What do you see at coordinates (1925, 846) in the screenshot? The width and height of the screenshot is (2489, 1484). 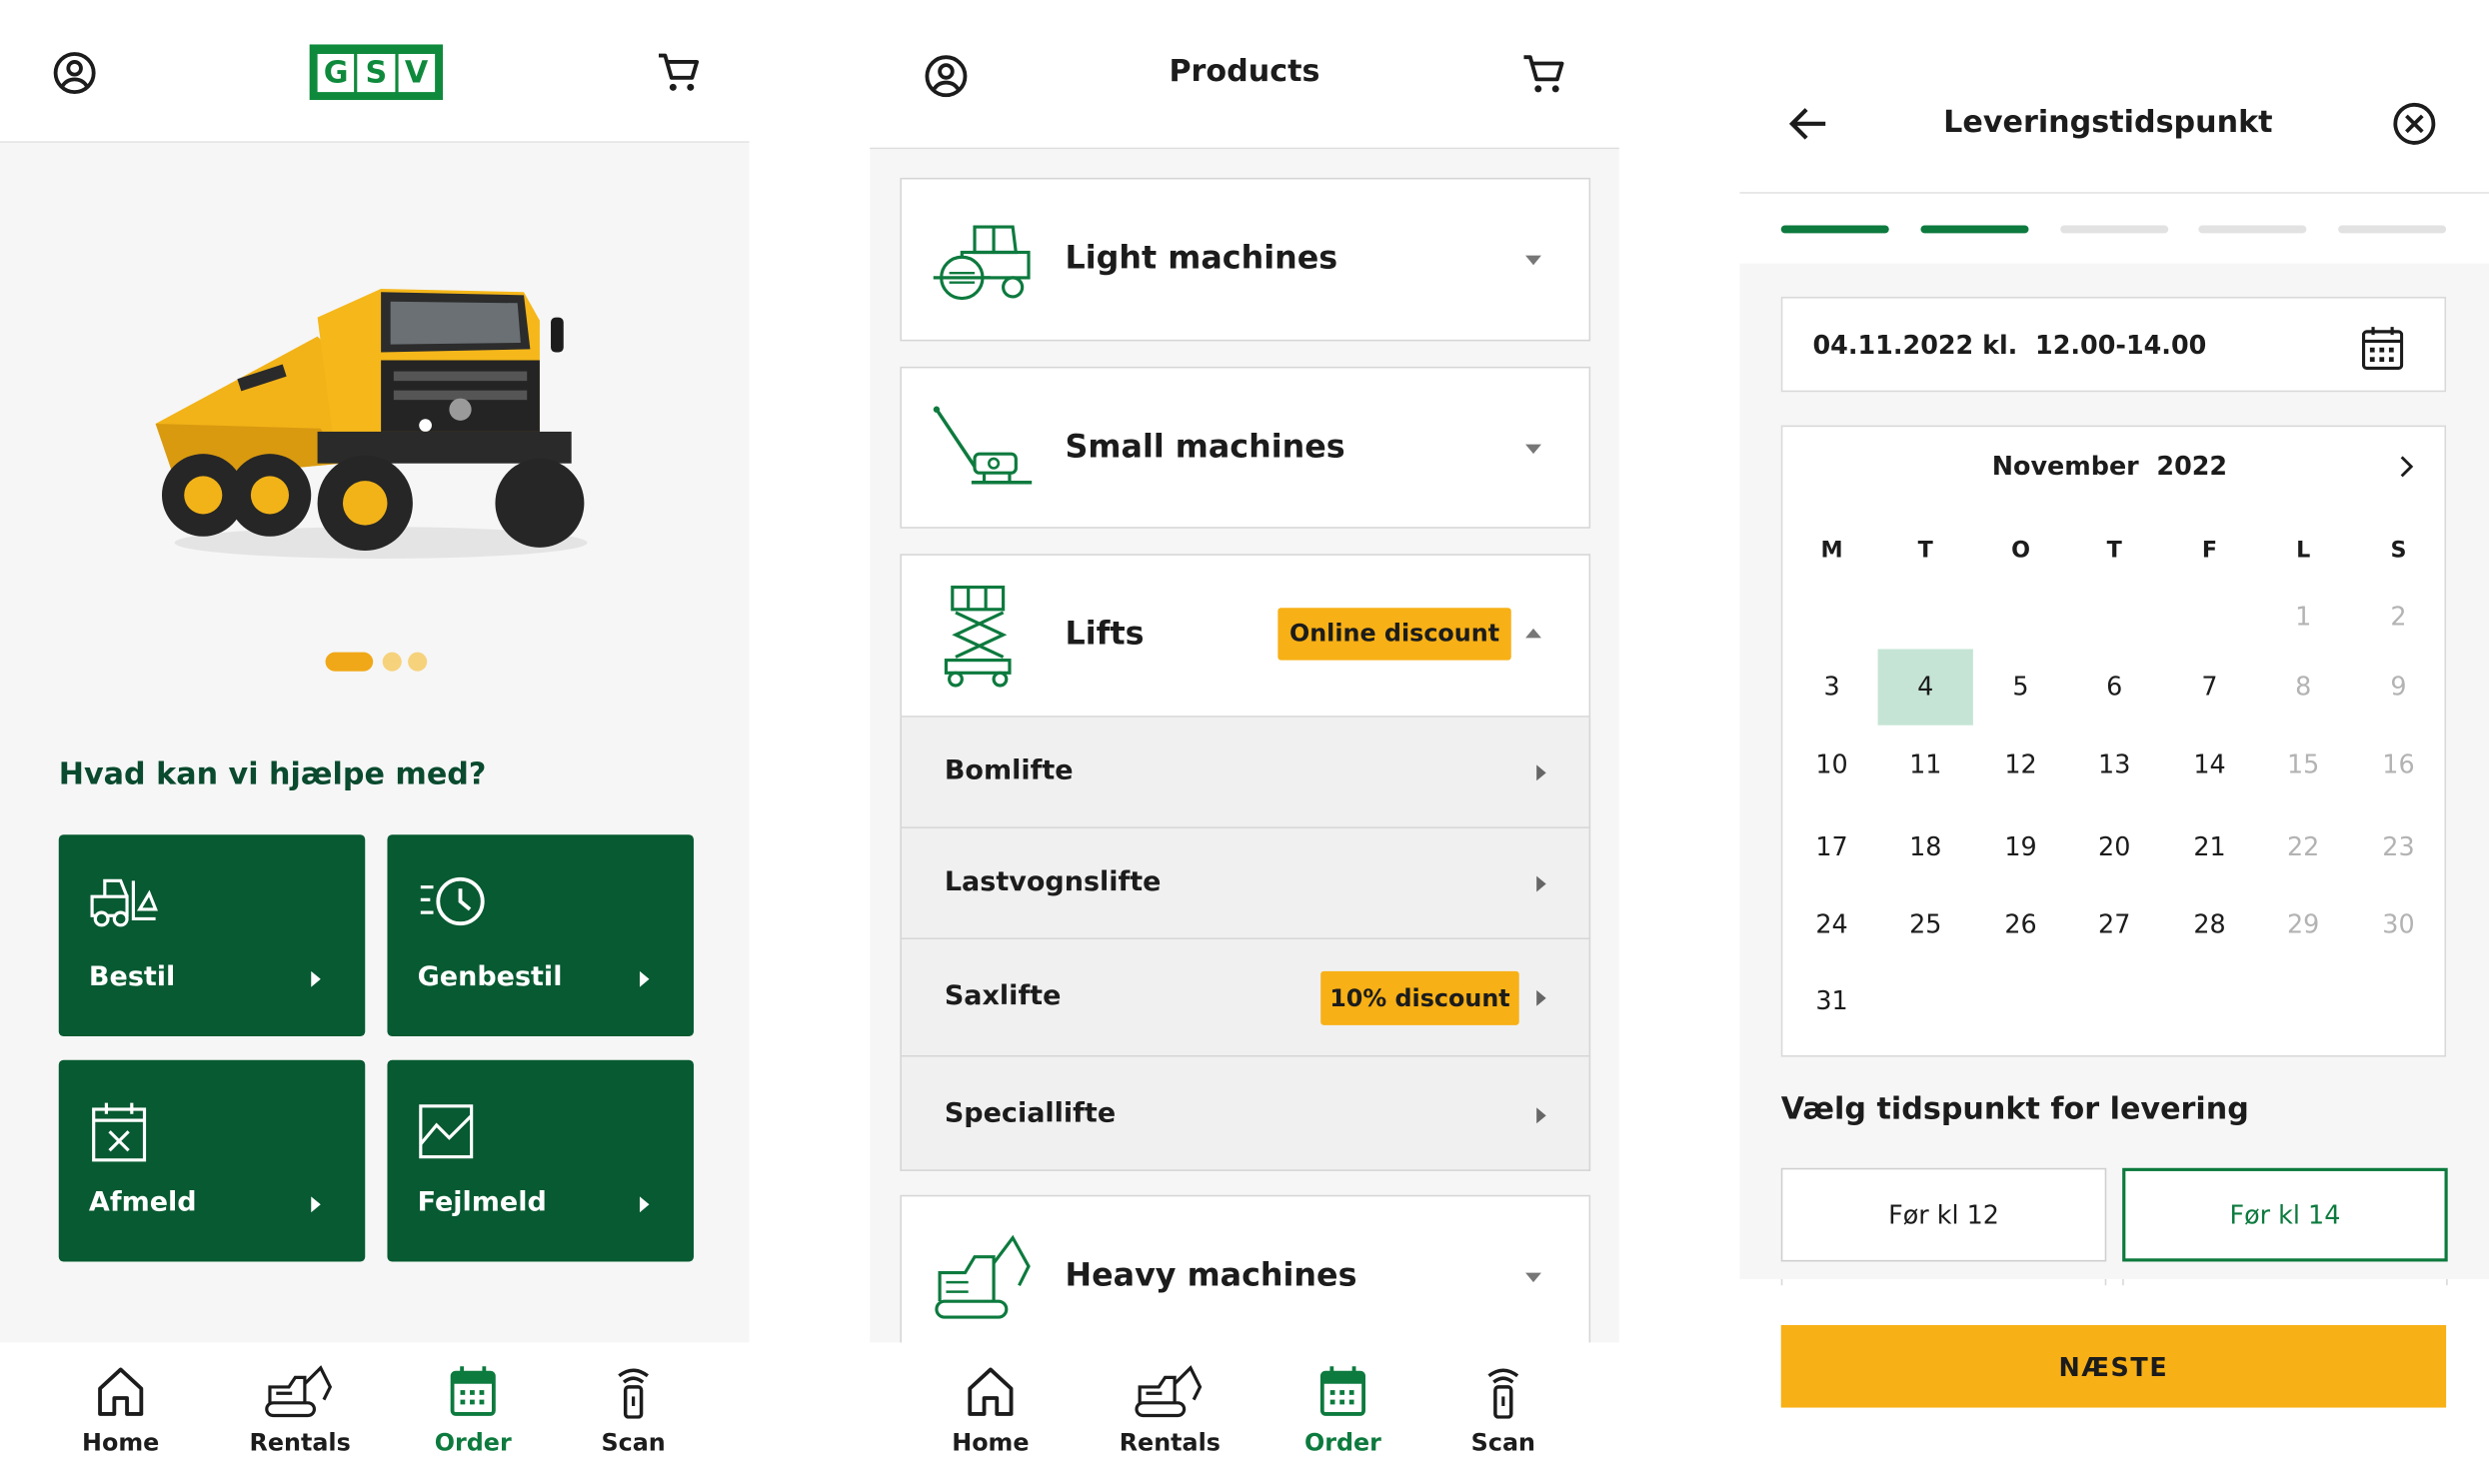 I see `calendar-day: 18` at bounding box center [1925, 846].